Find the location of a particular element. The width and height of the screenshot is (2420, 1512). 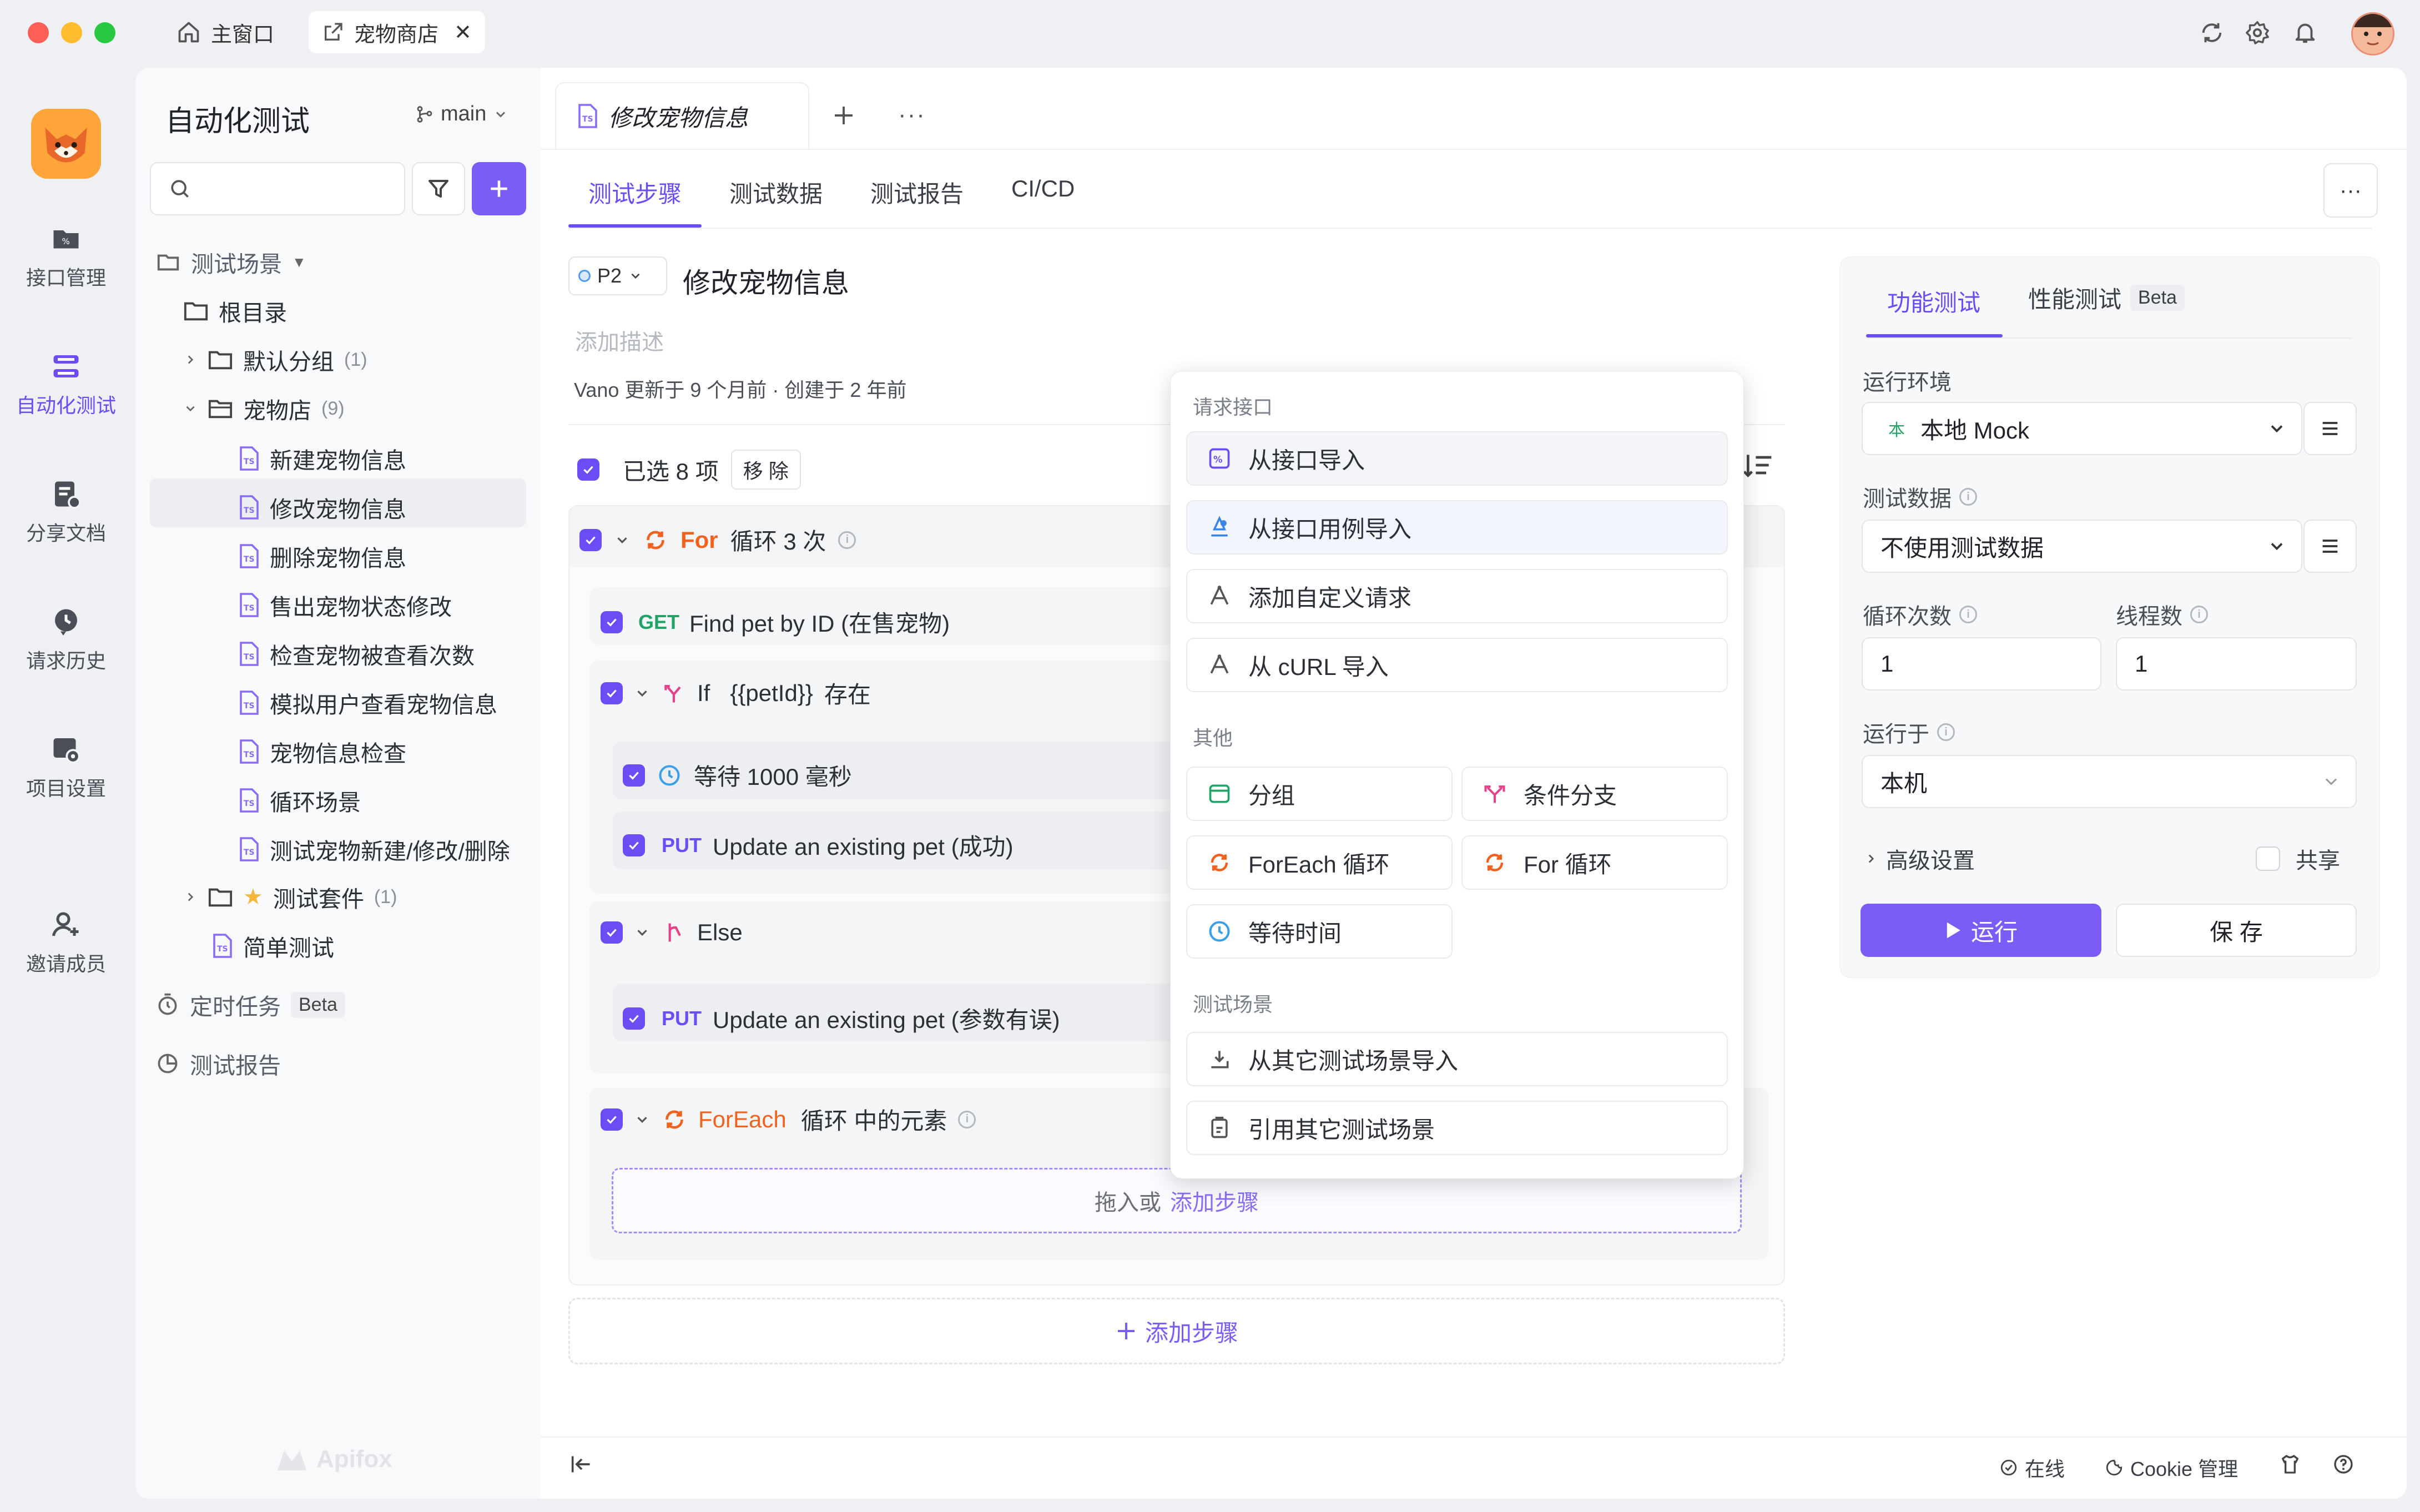

tree-scene-item: TS 检查宠物被查看次数 is located at coordinates (356, 654).